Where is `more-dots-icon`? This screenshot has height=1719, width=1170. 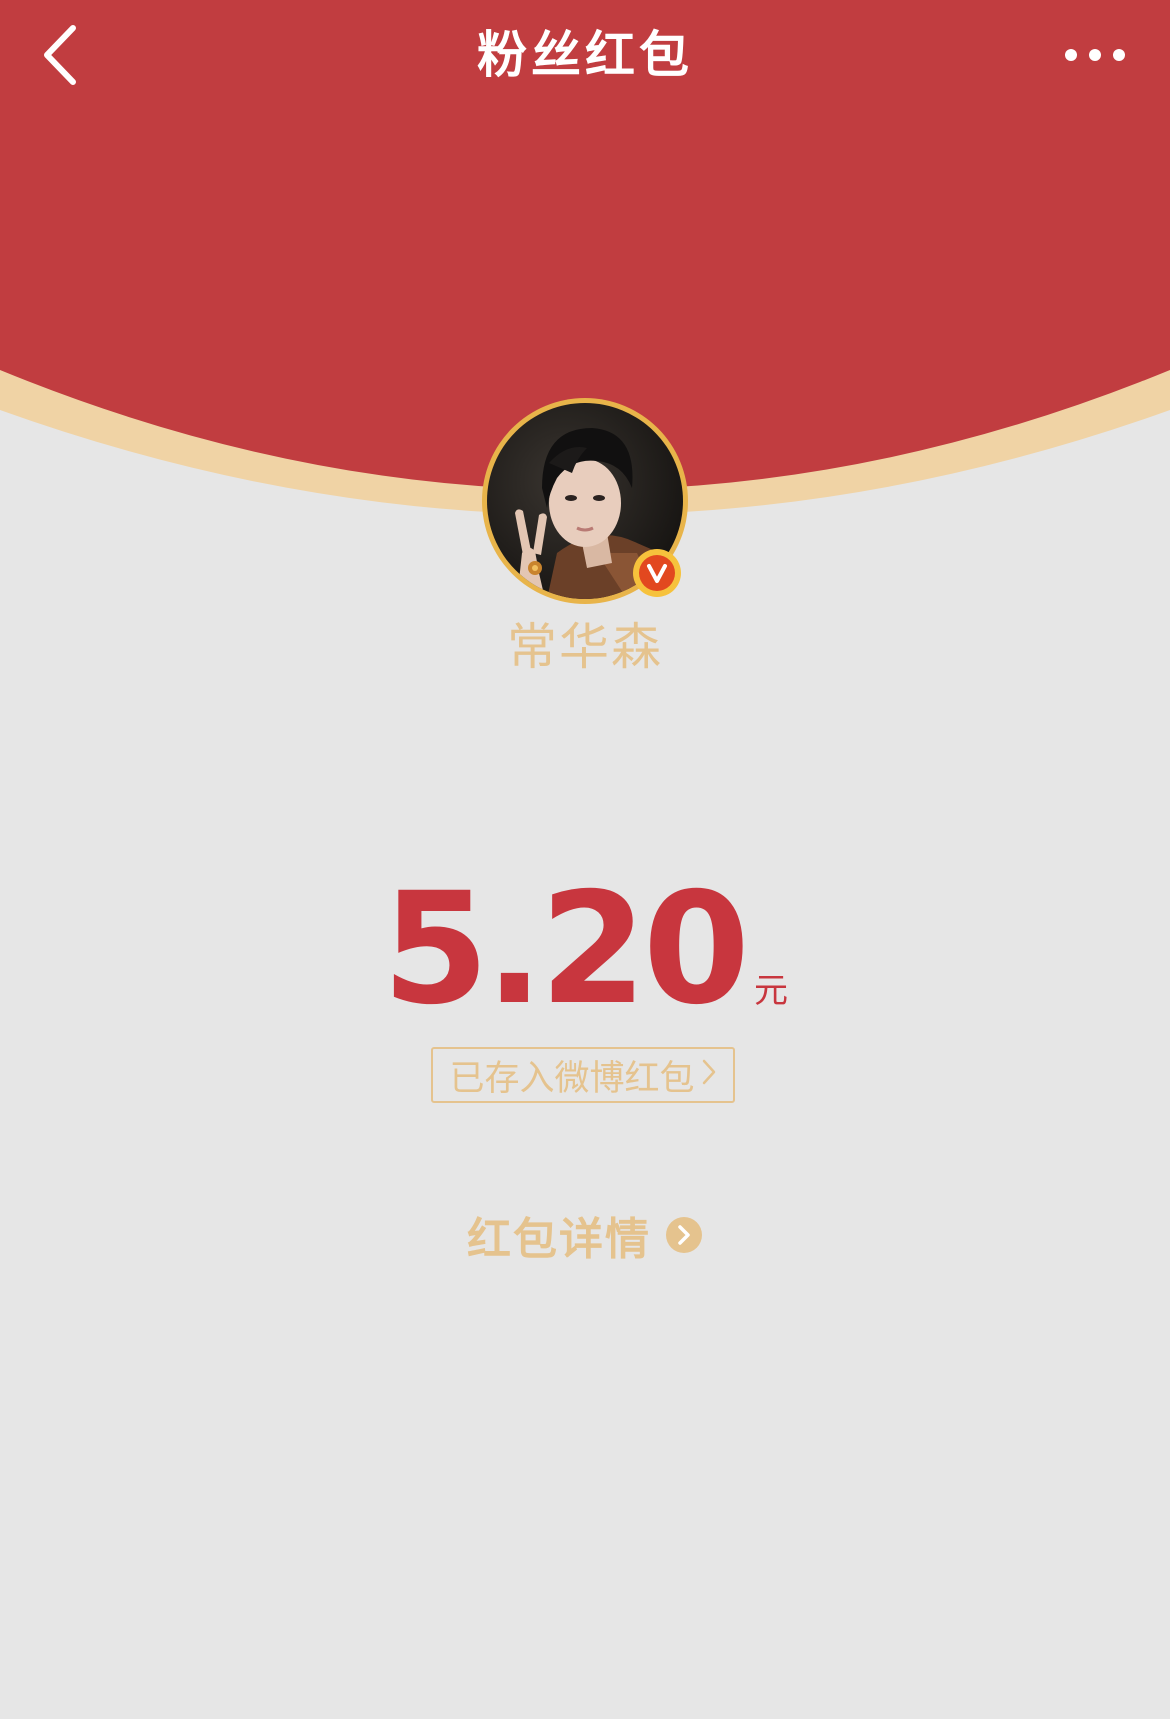 more-dots-icon is located at coordinates (1095, 55).